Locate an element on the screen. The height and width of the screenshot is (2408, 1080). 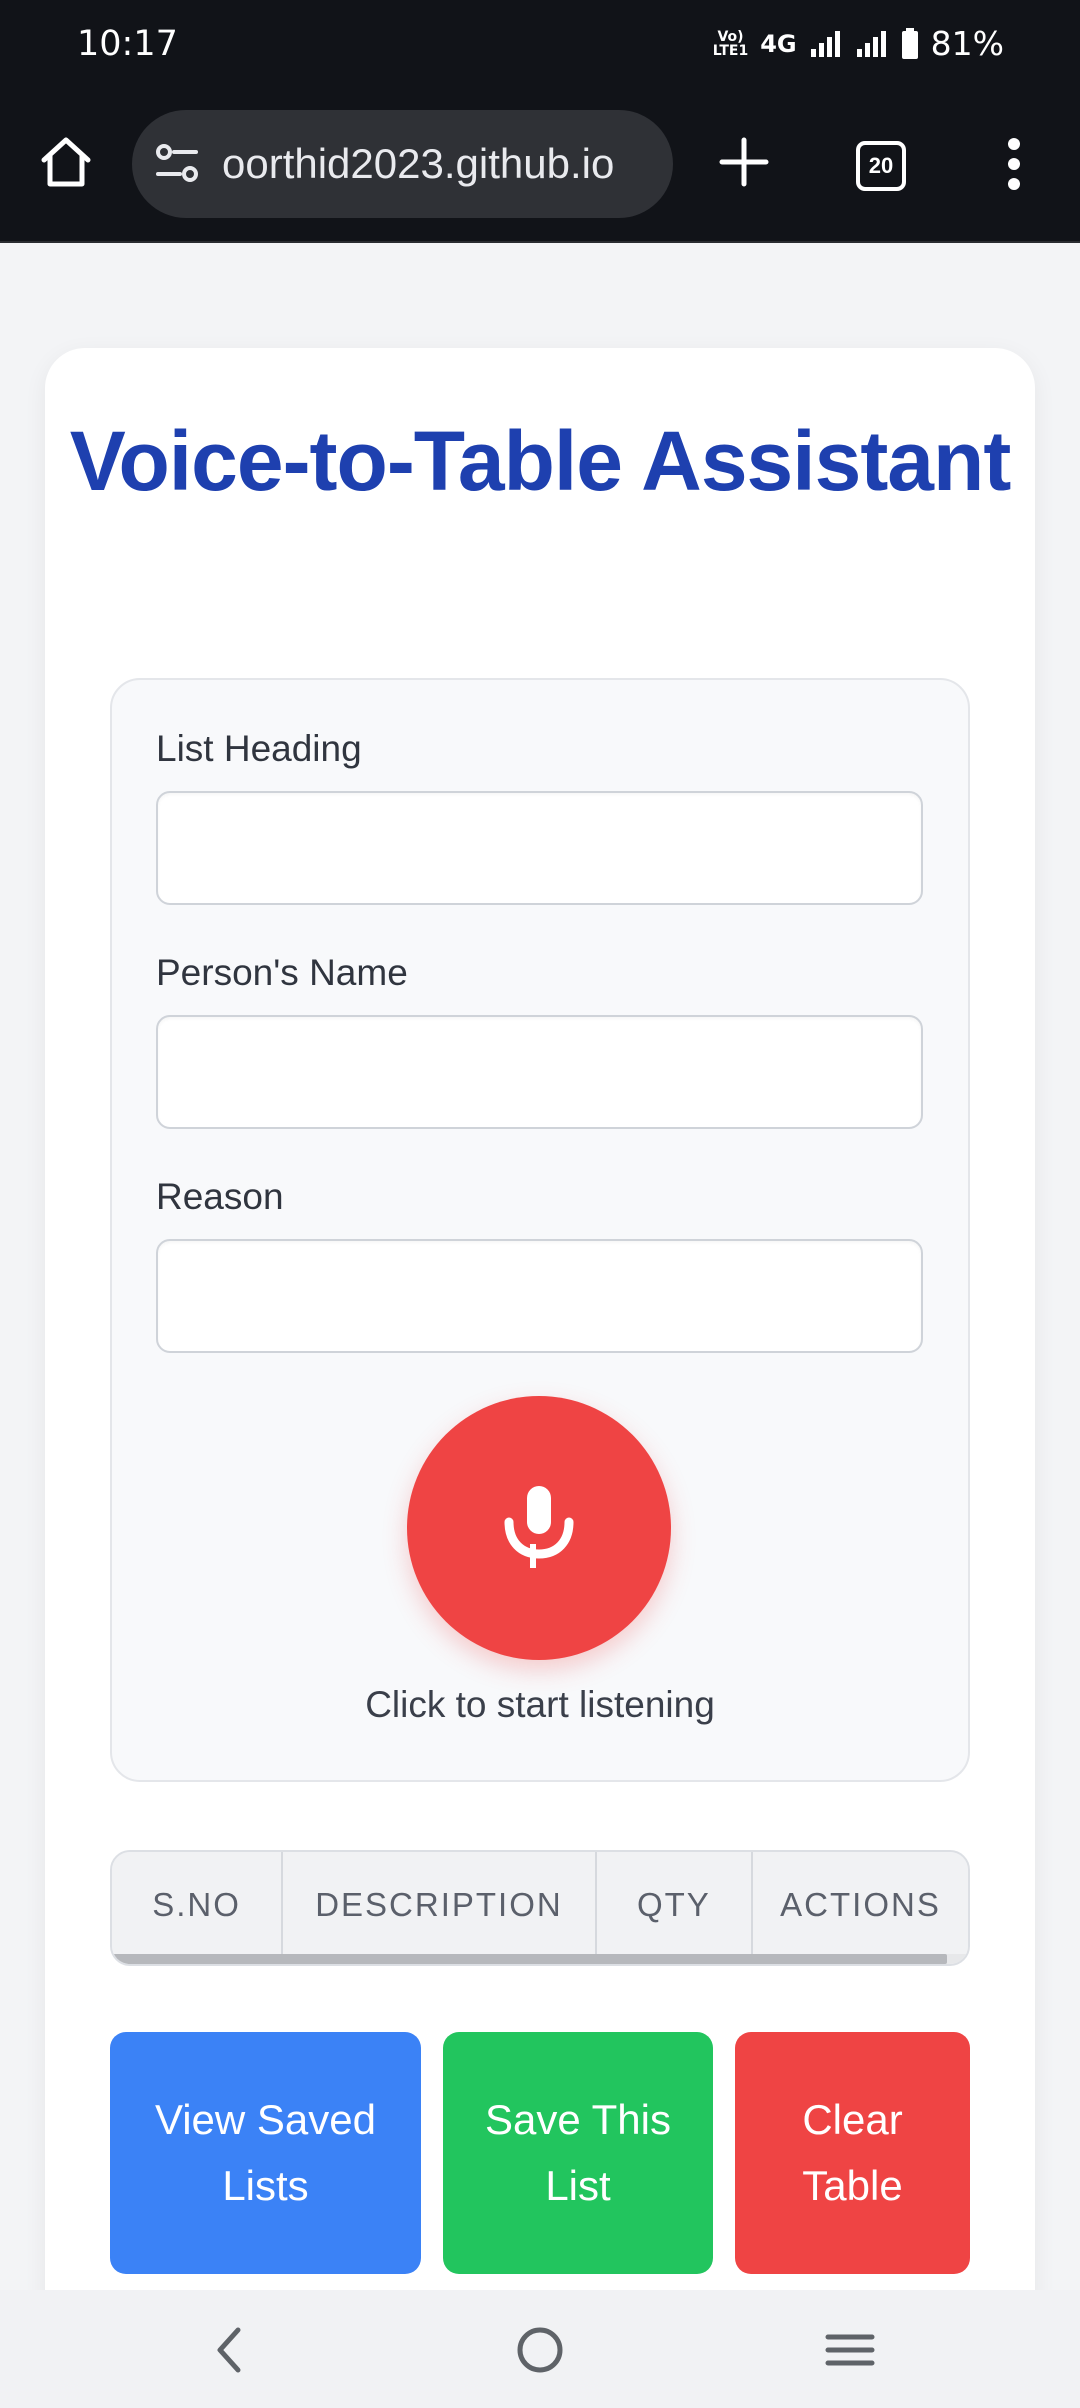
person-name-input is located at coordinates (539, 1072).